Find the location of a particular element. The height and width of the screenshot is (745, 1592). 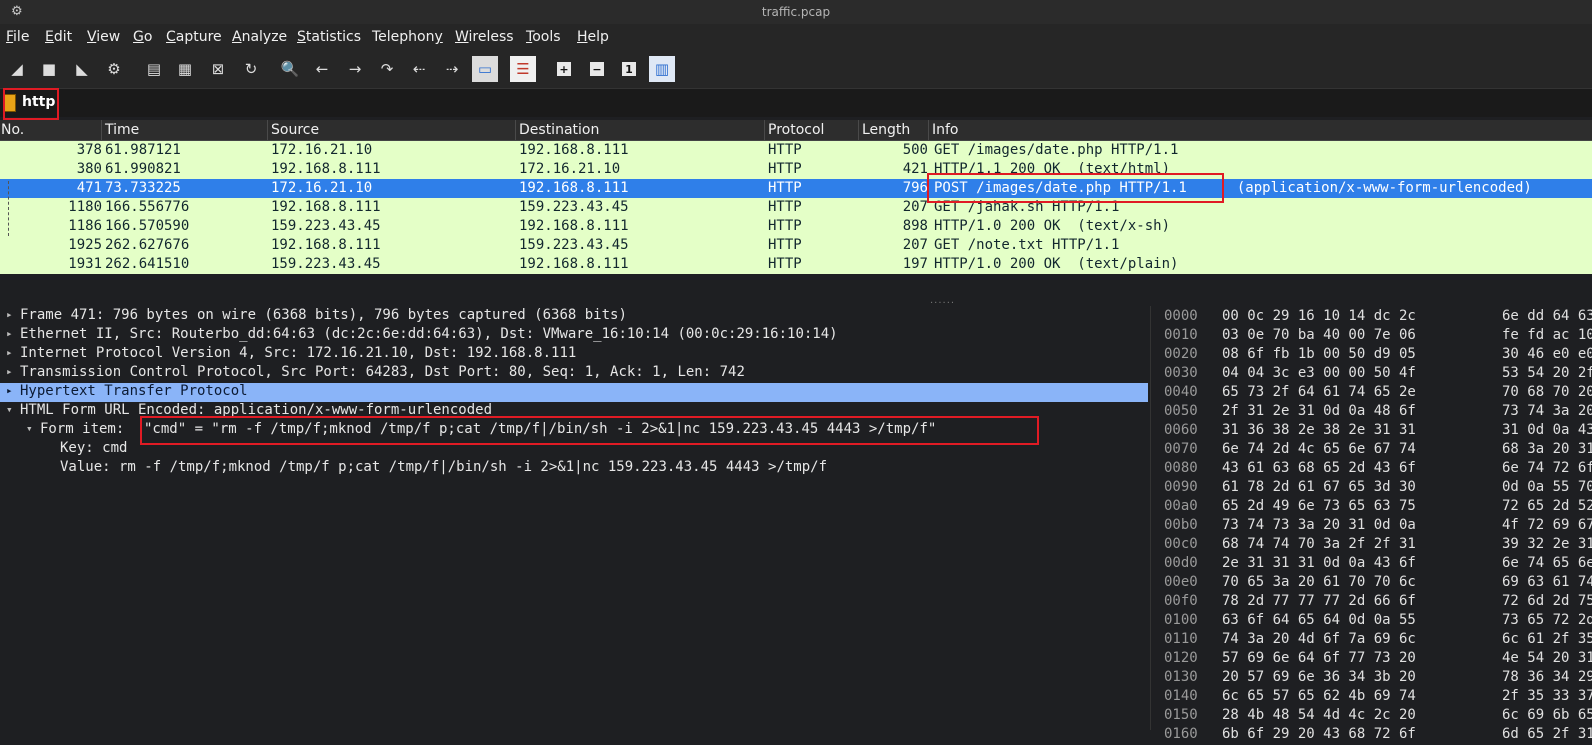

hex-line: 0100 63 6f 64 65 64 0d 0a 55 73 65 72 2d is located at coordinates (1375, 621).